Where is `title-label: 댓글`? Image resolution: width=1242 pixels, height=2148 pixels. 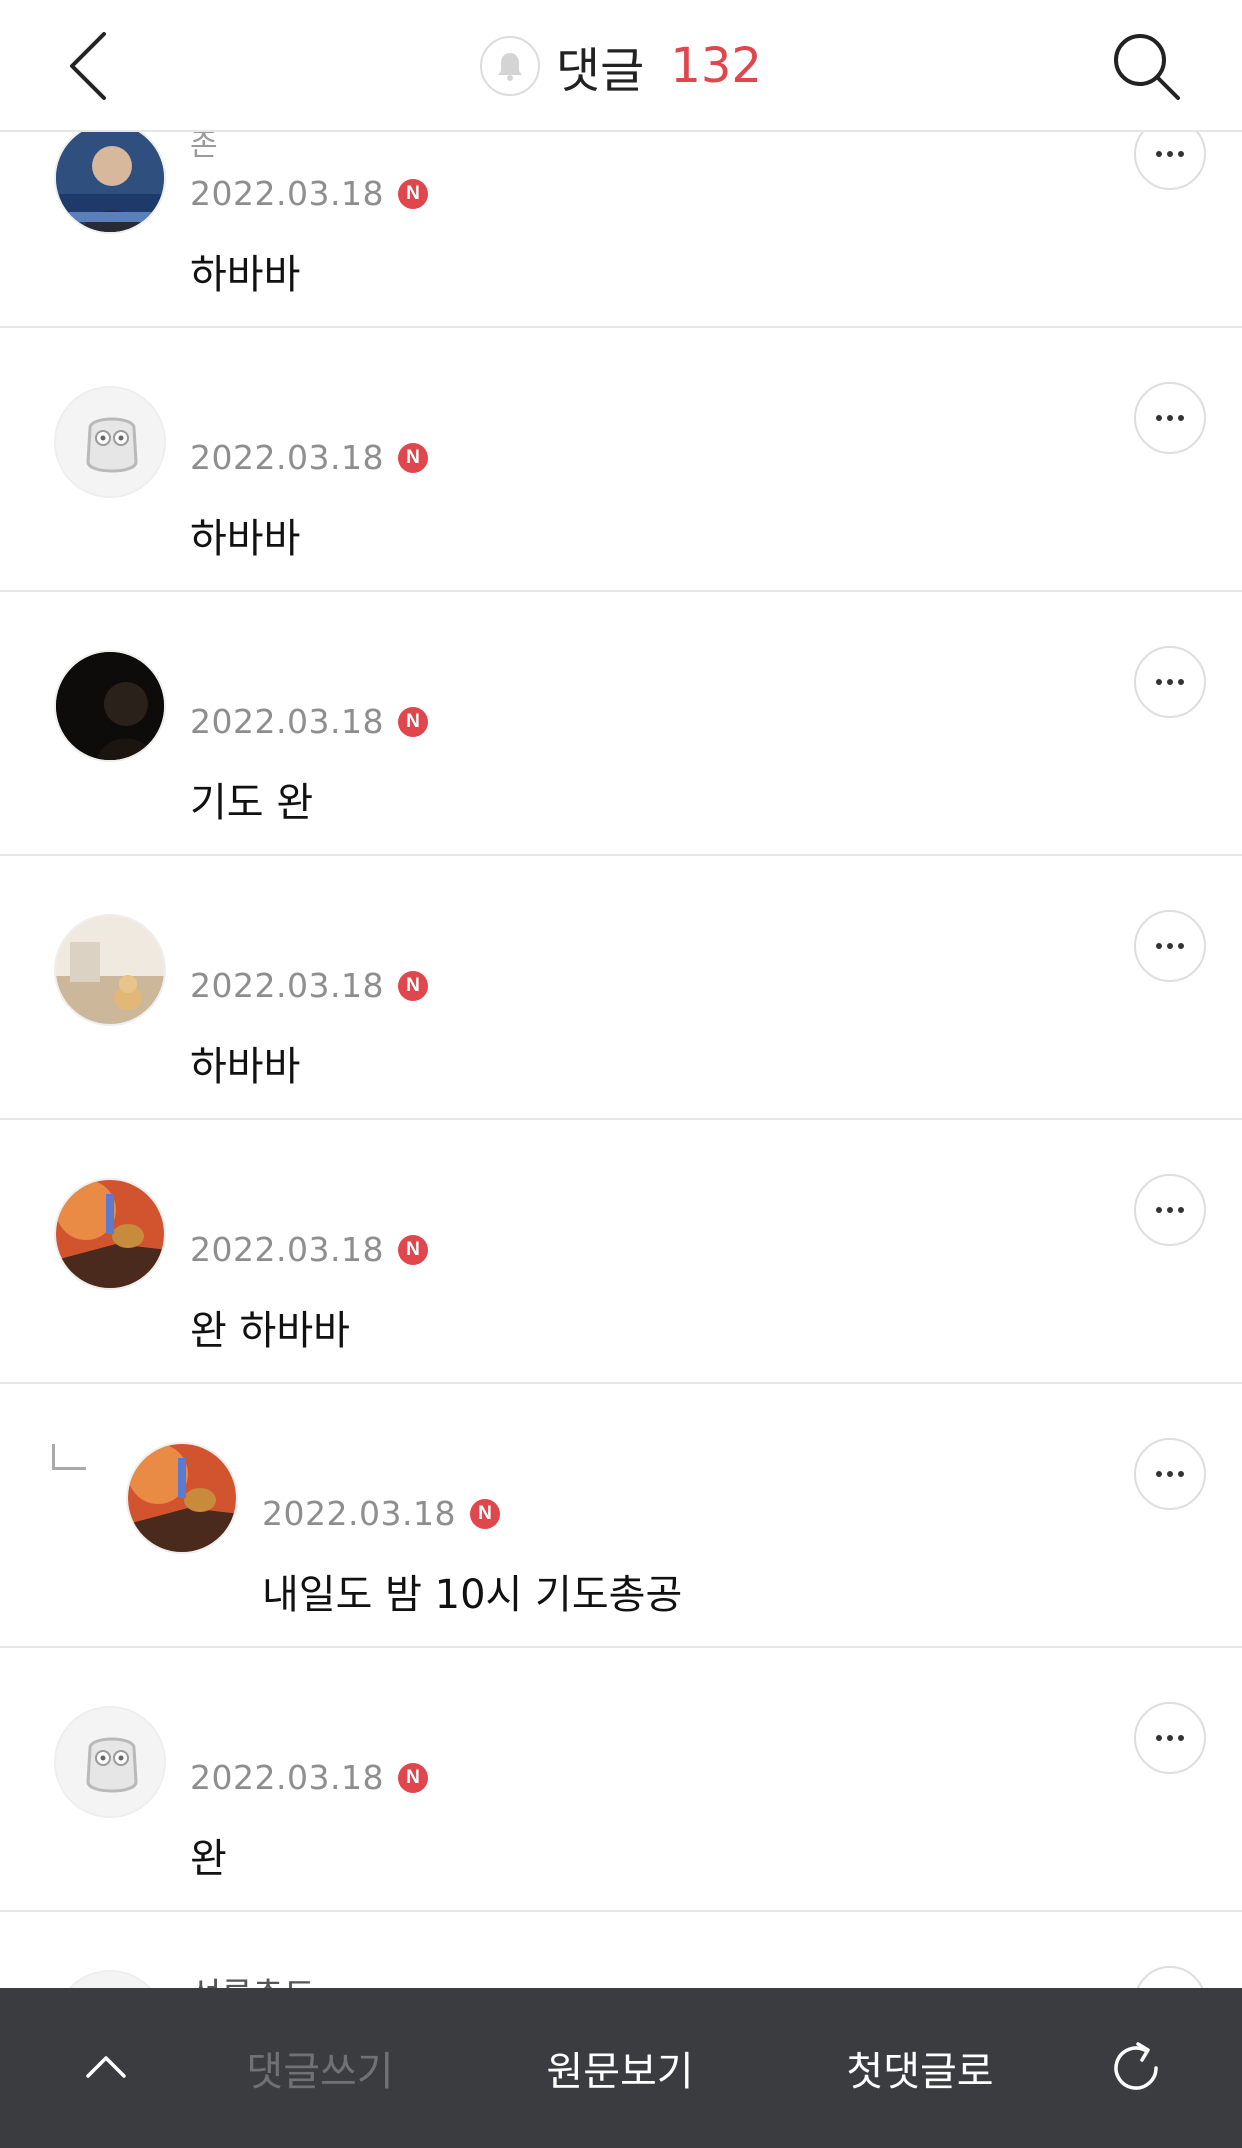
title-label: 댓글 is located at coordinates (600, 71).